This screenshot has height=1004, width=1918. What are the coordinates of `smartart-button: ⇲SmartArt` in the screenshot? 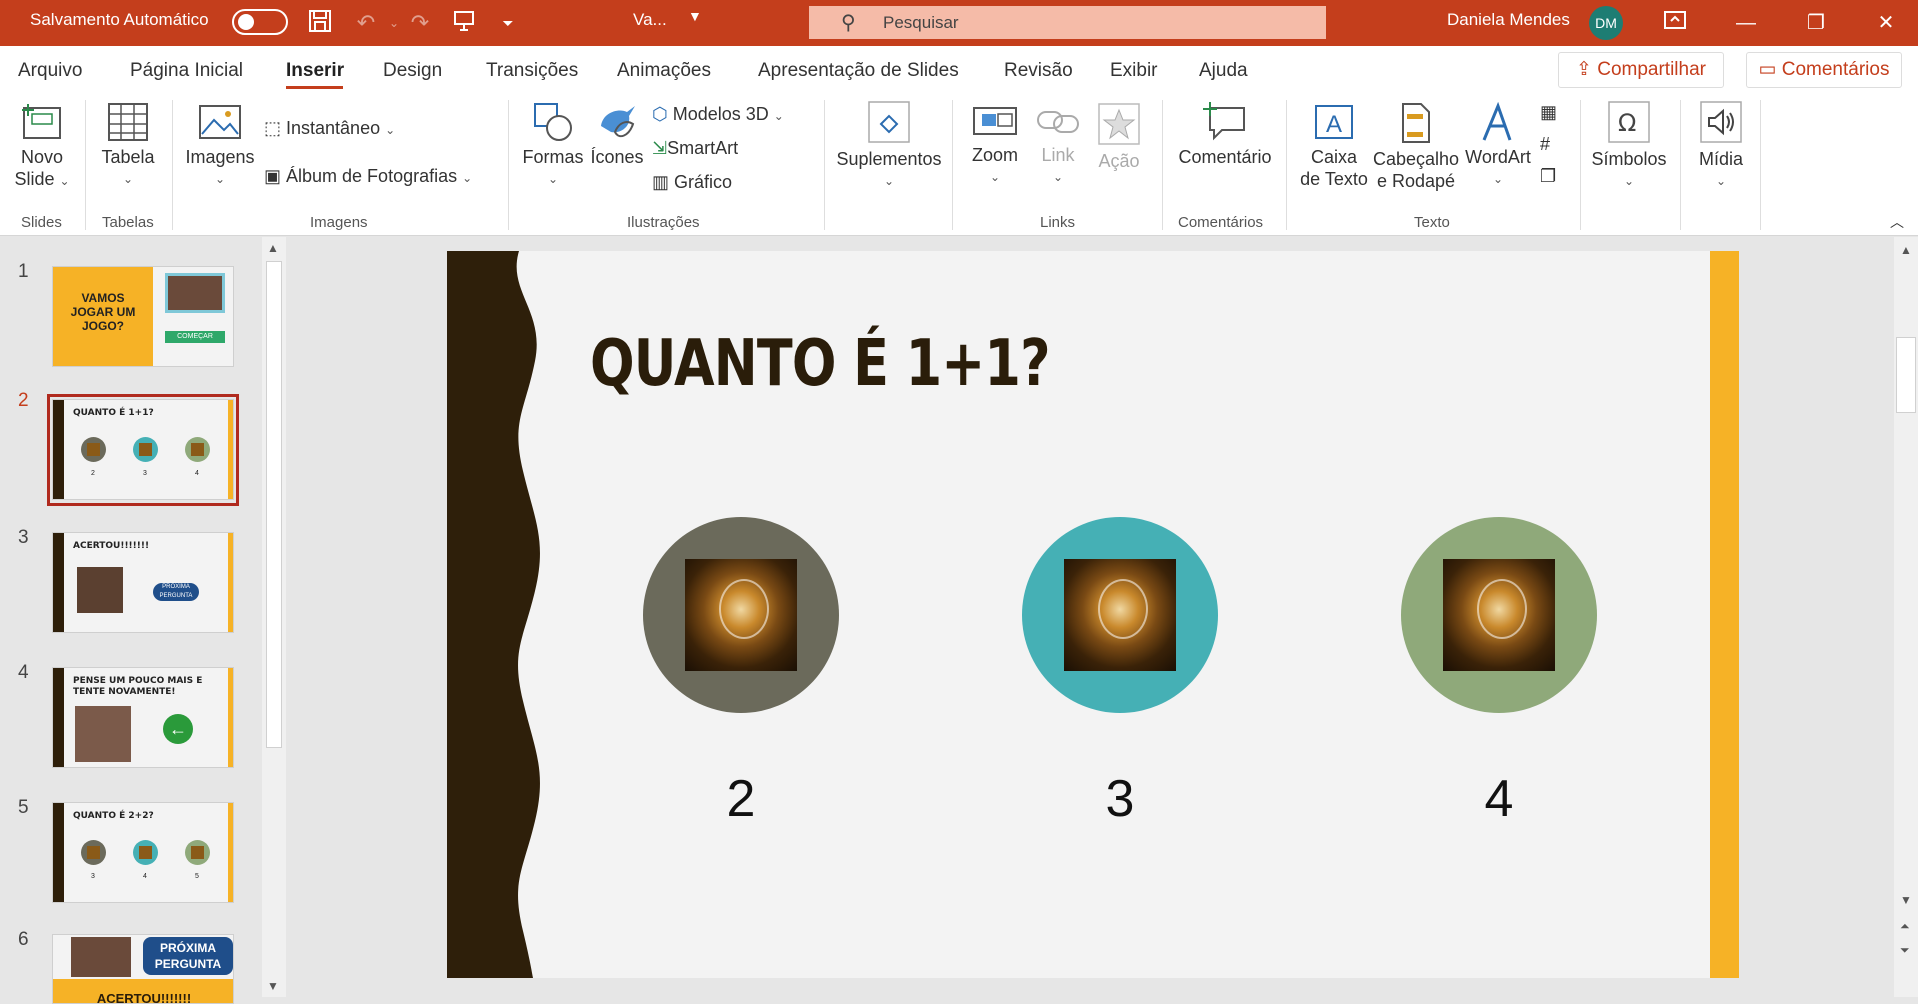 It's located at (695, 148).